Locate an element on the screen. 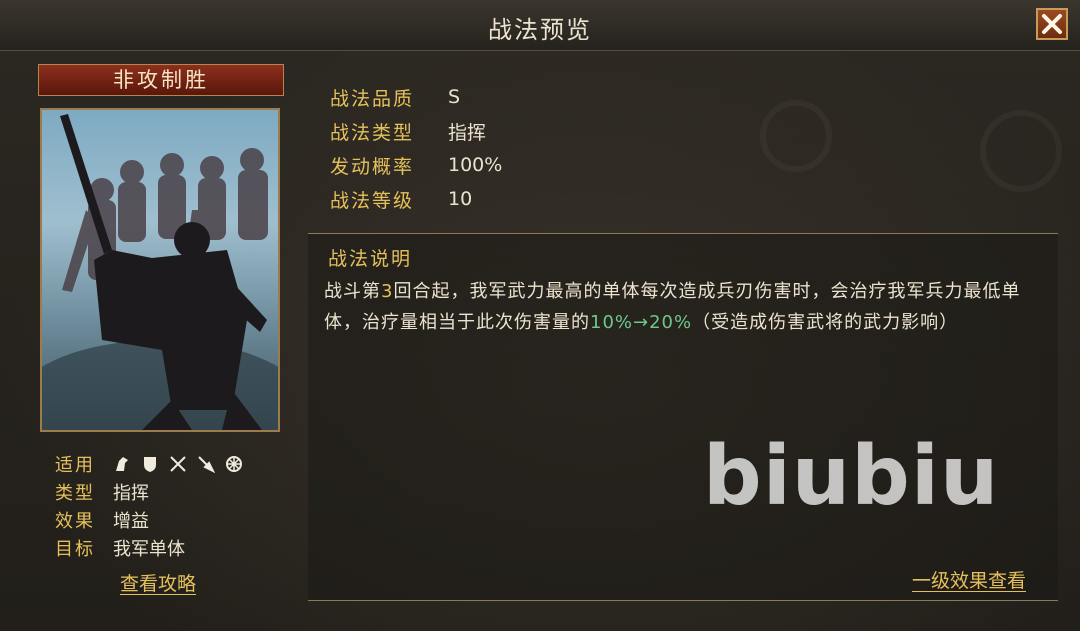 Image resolution: width=1080 pixels, height=631 pixels. meta-label: 类型 is located at coordinates (75, 493).